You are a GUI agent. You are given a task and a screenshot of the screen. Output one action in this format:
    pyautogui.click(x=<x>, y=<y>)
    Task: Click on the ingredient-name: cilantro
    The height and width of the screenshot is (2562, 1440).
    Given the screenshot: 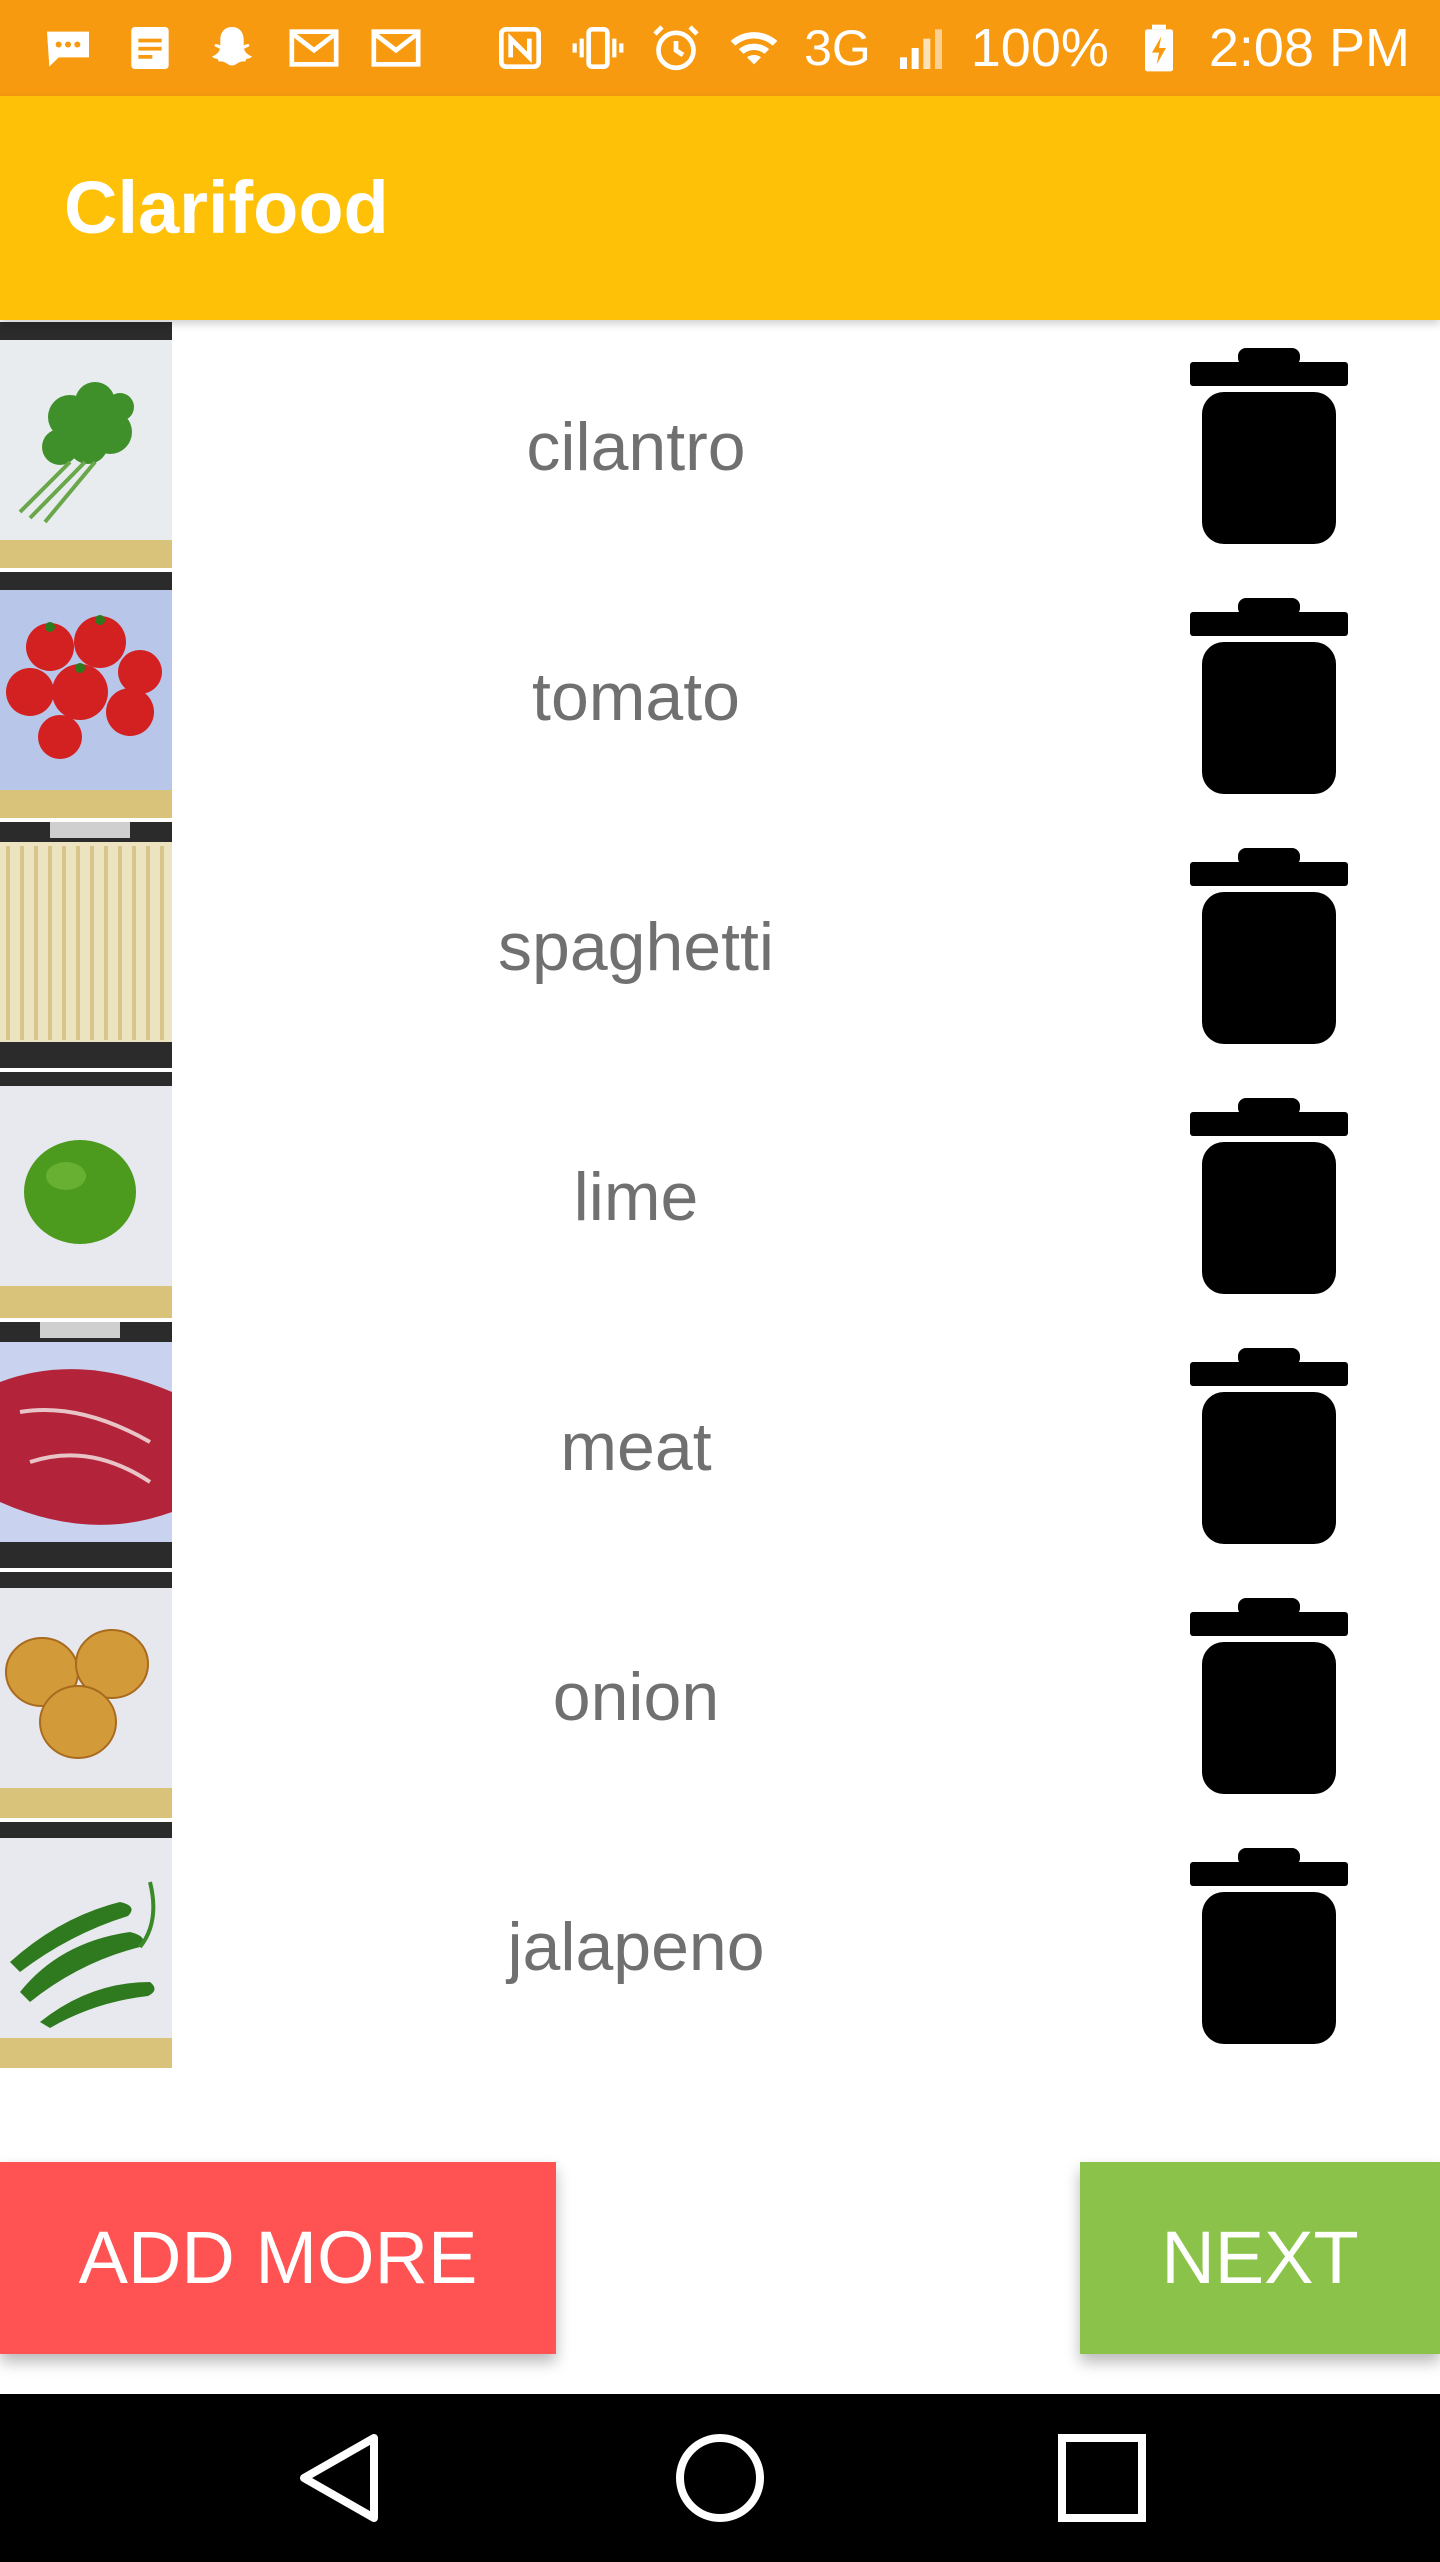 What is the action you would take?
    pyautogui.click(x=636, y=447)
    